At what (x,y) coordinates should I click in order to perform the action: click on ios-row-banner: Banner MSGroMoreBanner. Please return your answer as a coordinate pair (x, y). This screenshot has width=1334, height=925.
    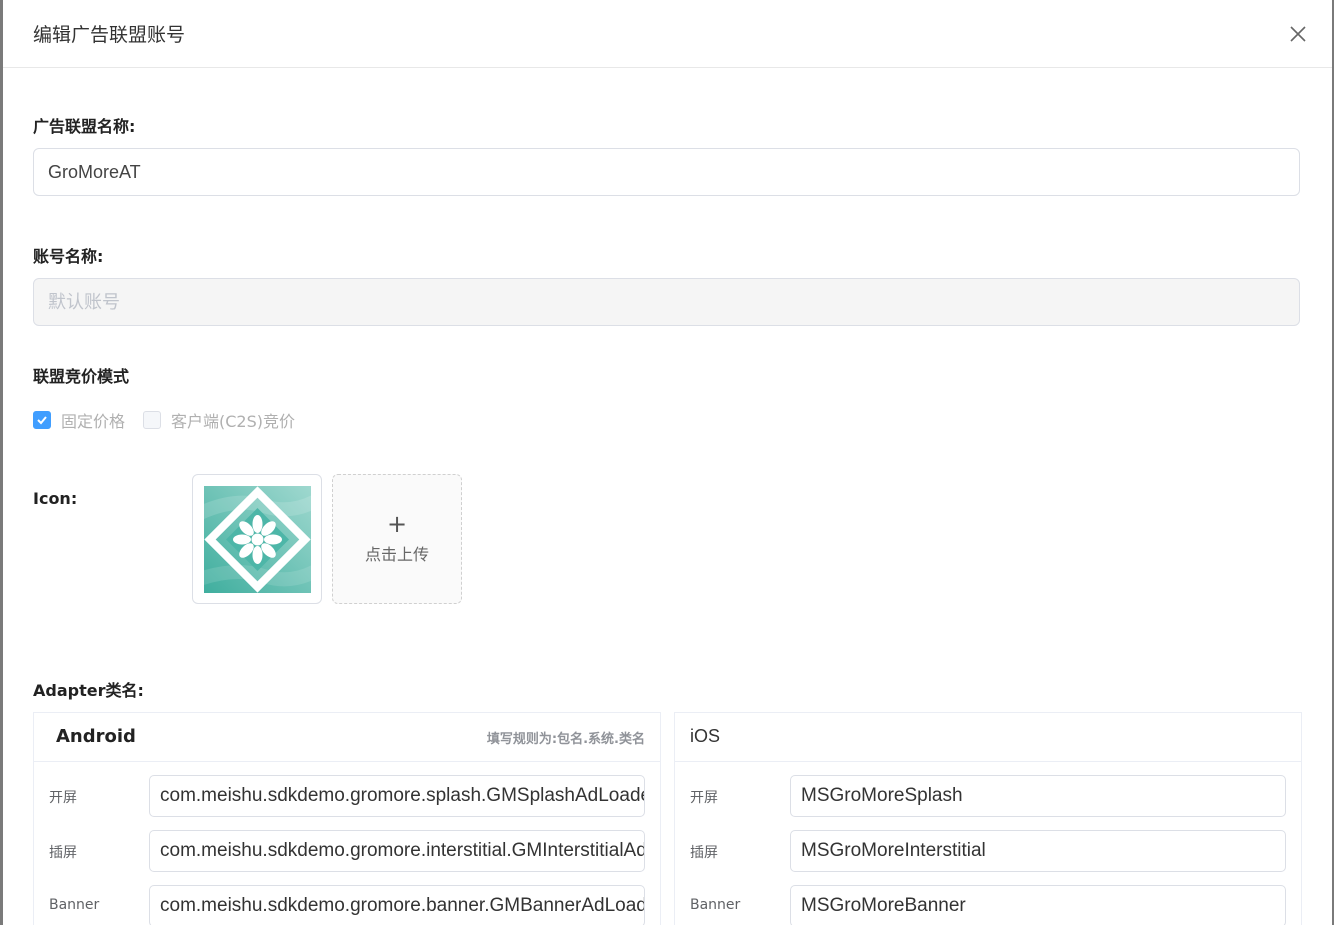
    Looking at the image, I should click on (988, 905).